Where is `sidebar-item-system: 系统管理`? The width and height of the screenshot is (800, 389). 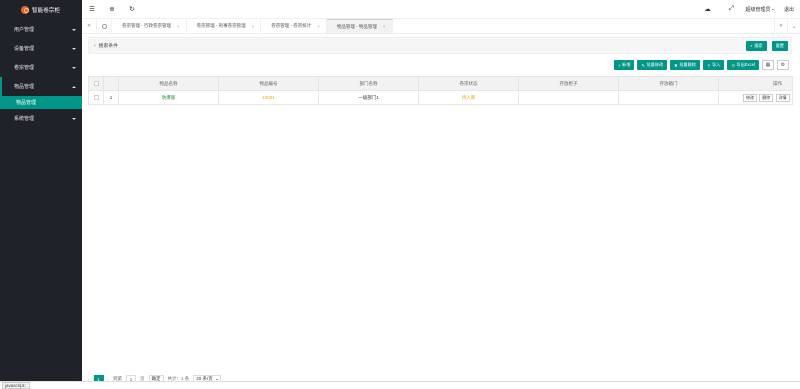 sidebar-item-system: 系统管理 is located at coordinates (41, 118).